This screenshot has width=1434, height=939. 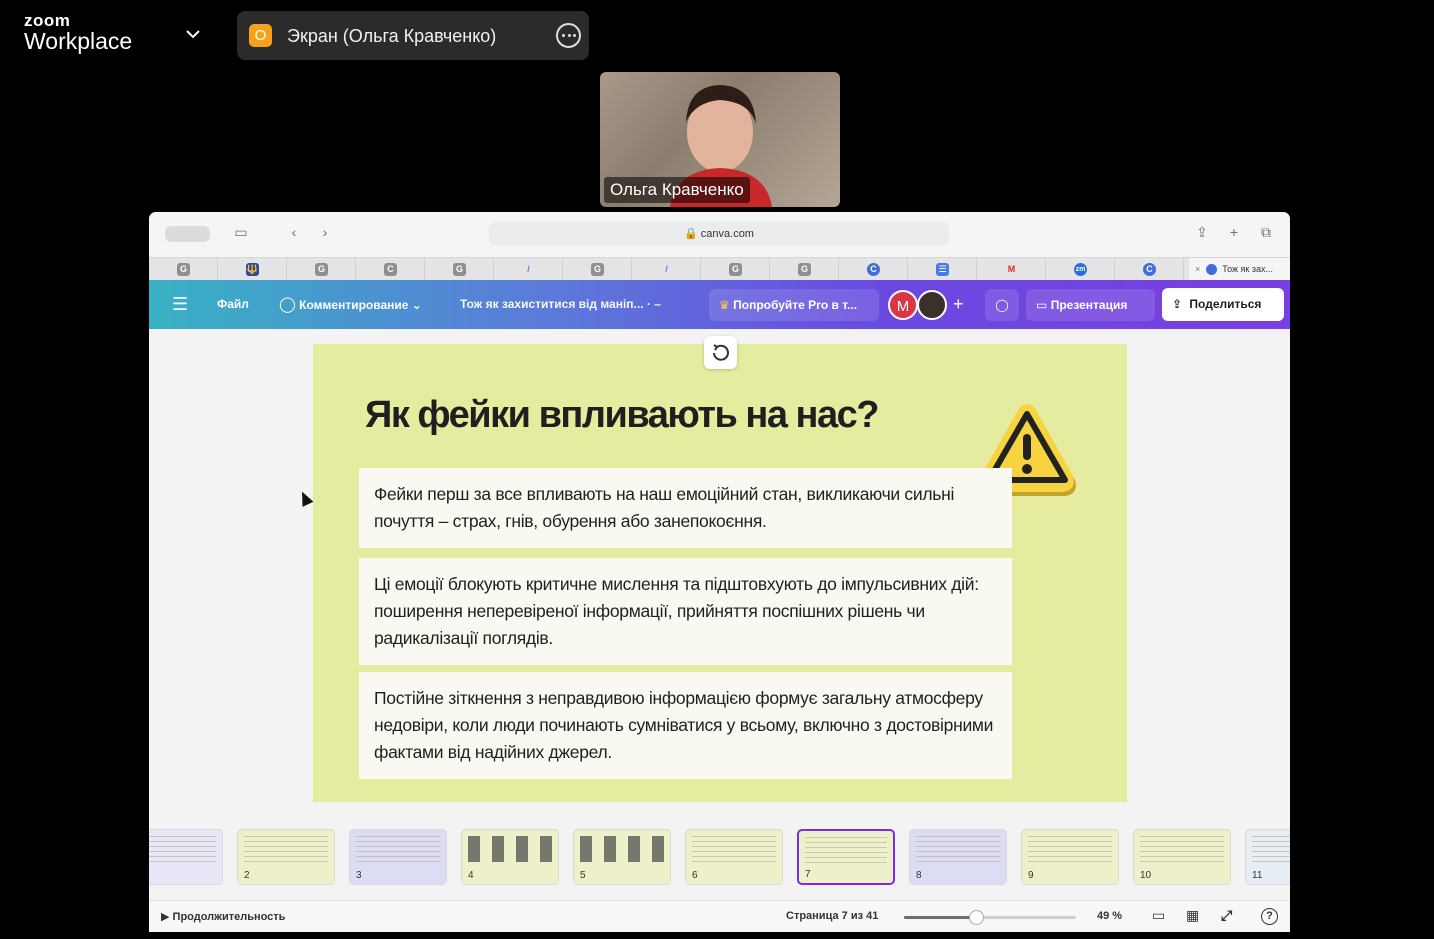 I want to click on share-user-badge: О, so click(x=260, y=35).